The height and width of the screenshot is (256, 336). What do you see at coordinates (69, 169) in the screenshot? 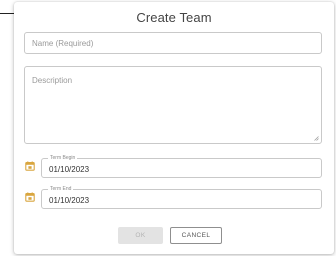
I see `term-begin-value: 01/10/2023` at bounding box center [69, 169].